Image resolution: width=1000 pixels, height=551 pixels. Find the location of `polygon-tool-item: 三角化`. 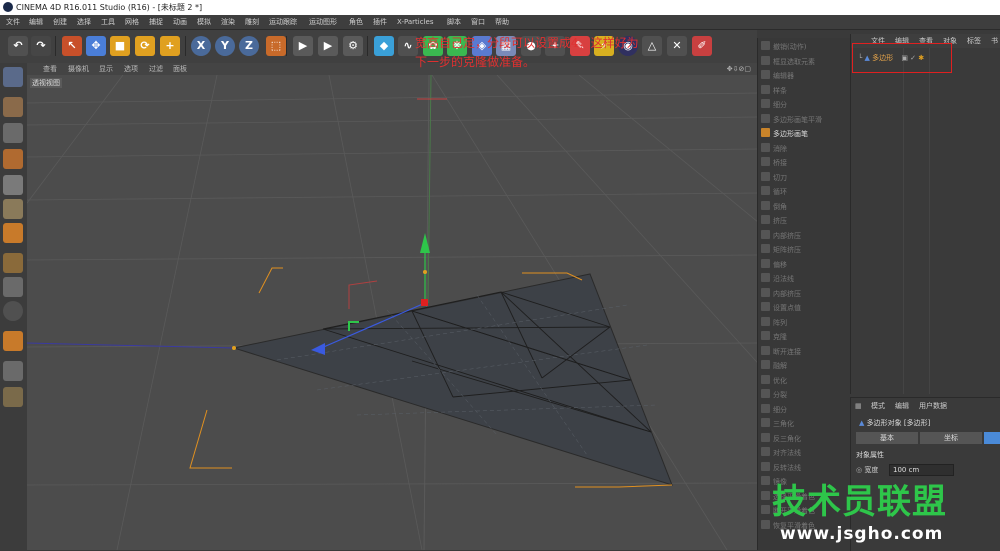

polygon-tool-item: 三角化 is located at coordinates (804, 424).